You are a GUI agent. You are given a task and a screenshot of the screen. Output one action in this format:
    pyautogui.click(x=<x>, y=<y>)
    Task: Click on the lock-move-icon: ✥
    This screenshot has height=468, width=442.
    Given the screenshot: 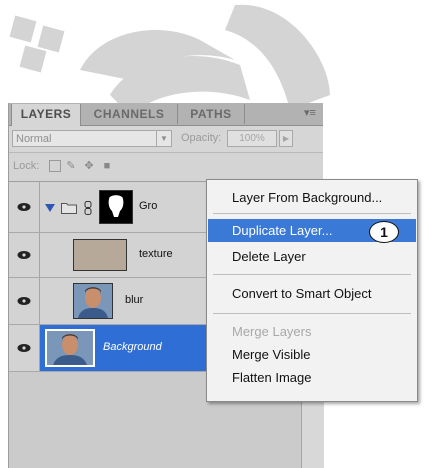 What is the action you would take?
    pyautogui.click(x=89, y=166)
    